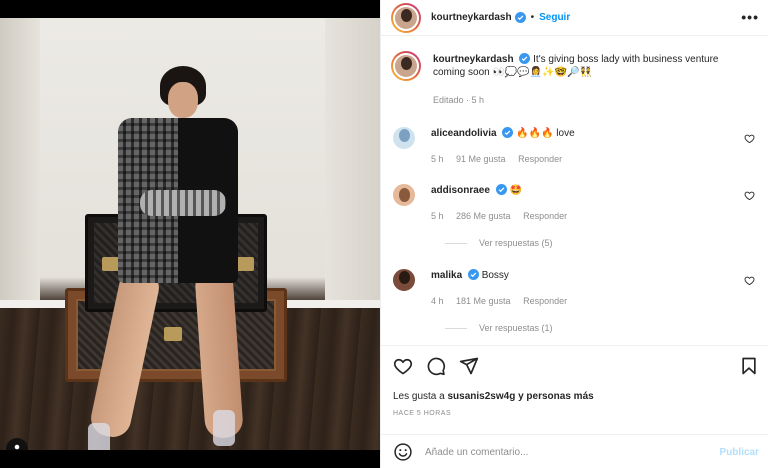  Describe the element at coordinates (403, 452) in the screenshot. I see `emoji-icon` at that location.